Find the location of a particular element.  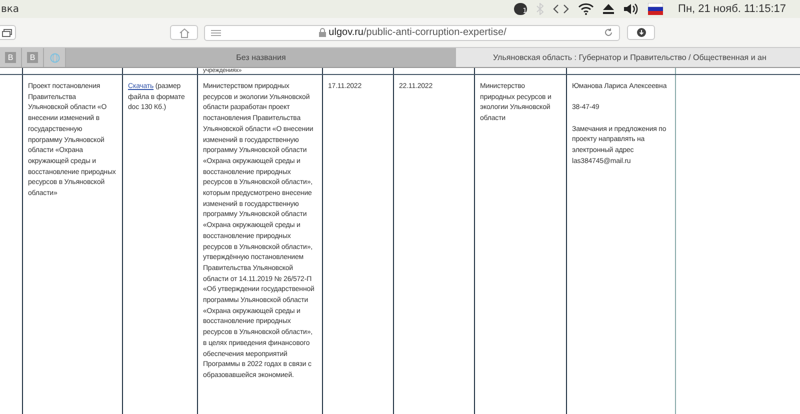

tabs-button is located at coordinates (8, 32).